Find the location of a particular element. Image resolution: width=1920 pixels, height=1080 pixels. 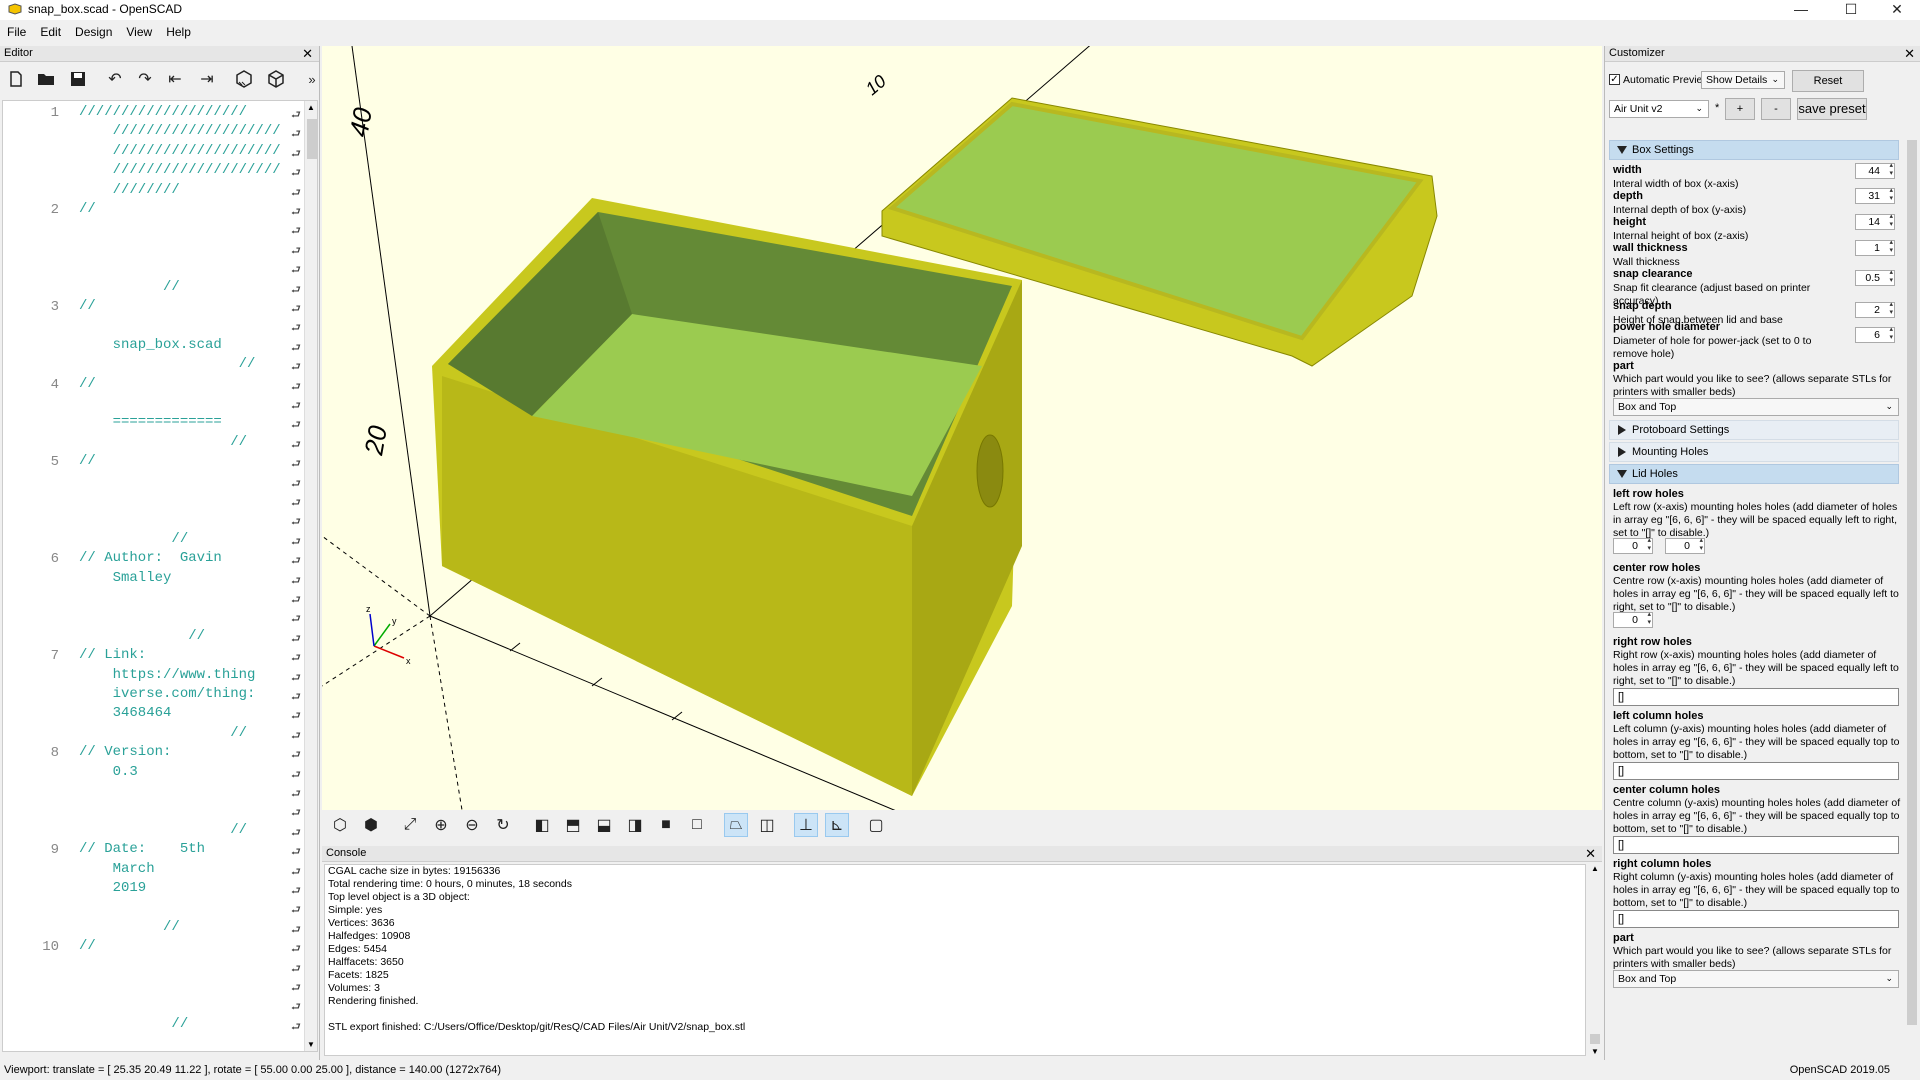

view-right-icon: ◧ is located at coordinates (542, 825).